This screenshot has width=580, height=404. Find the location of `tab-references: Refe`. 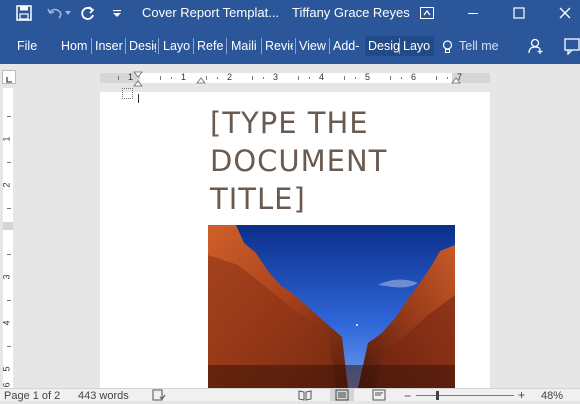

tab-references: Refe is located at coordinates (211, 46).